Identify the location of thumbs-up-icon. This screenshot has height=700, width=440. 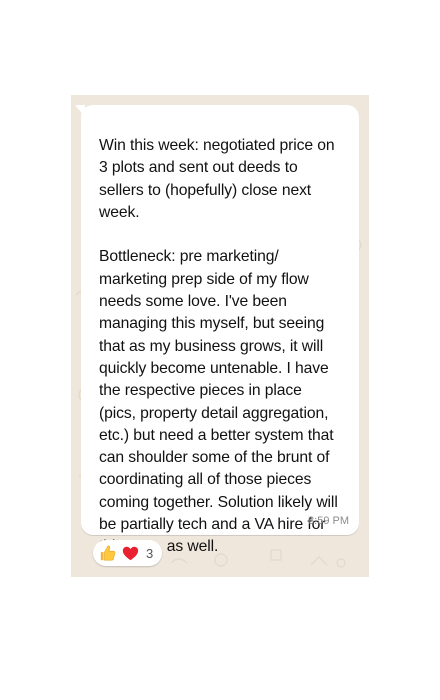
(108, 553).